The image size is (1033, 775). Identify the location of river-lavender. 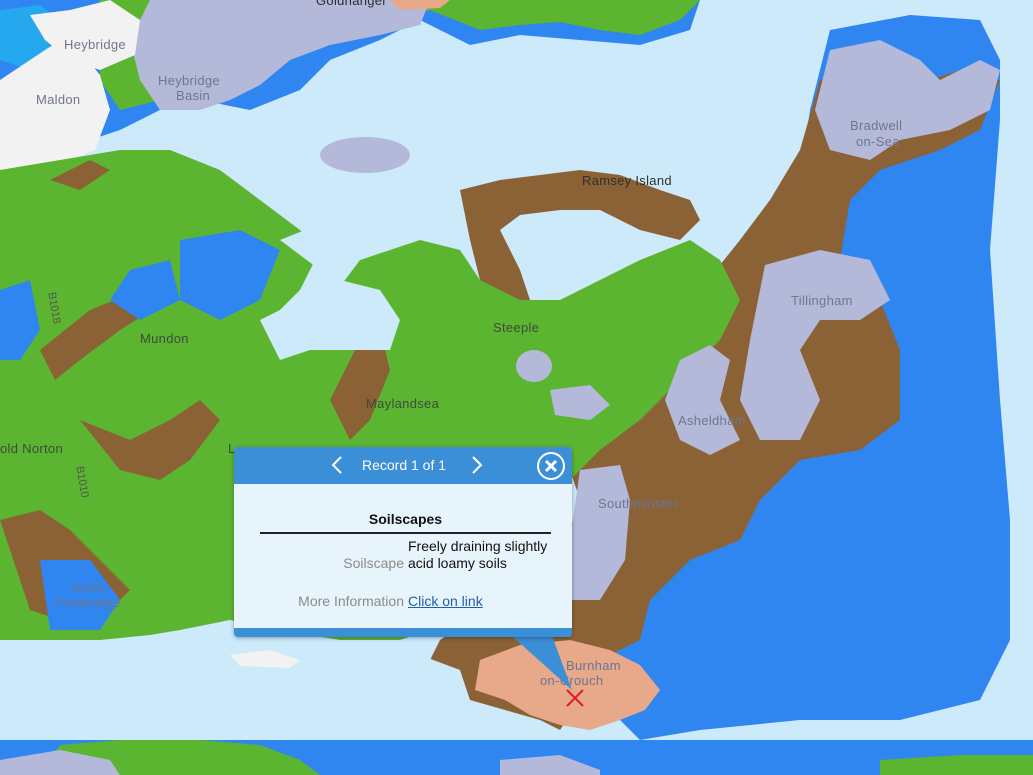
(365, 155).